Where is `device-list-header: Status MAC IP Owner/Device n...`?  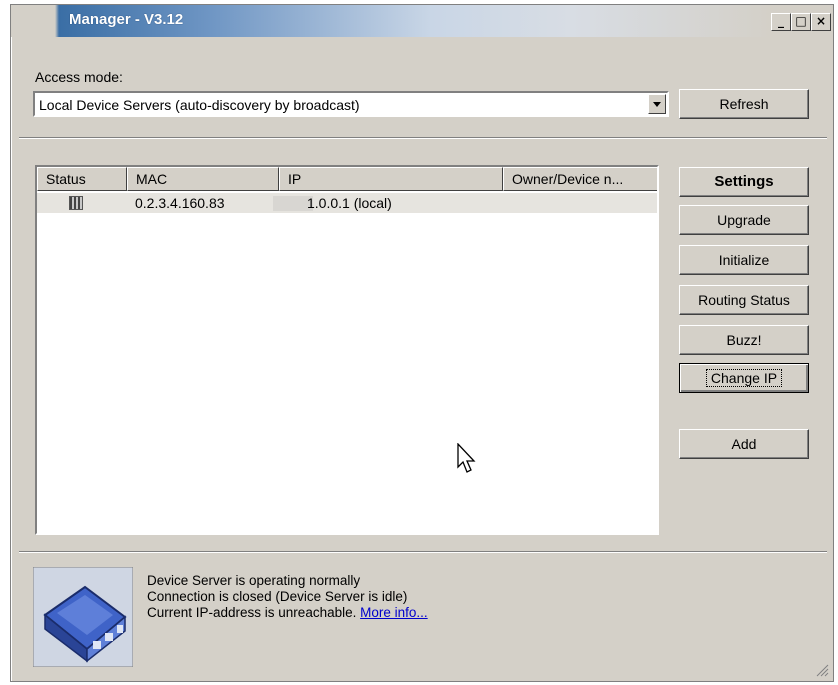
device-list-header: Status MAC IP Owner/Device n... is located at coordinates (347, 179).